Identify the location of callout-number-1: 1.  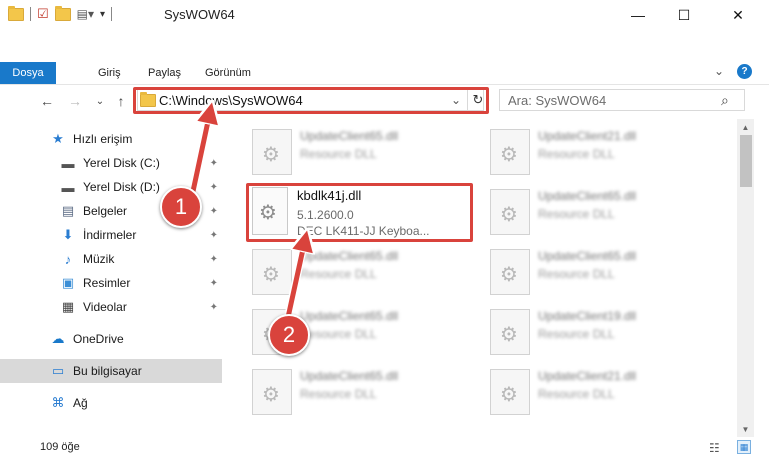
(181, 207).